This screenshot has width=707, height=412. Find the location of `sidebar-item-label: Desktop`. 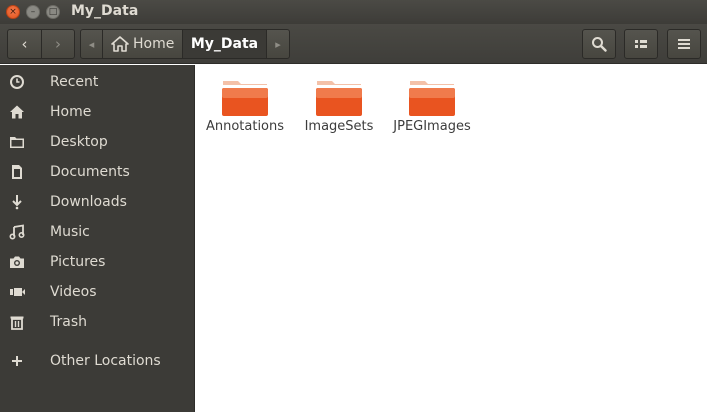

sidebar-item-label: Desktop is located at coordinates (79, 142).